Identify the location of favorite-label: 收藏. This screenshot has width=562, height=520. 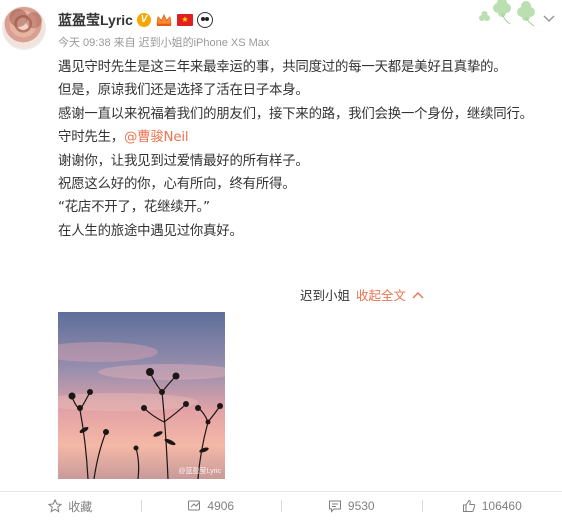
(80, 506).